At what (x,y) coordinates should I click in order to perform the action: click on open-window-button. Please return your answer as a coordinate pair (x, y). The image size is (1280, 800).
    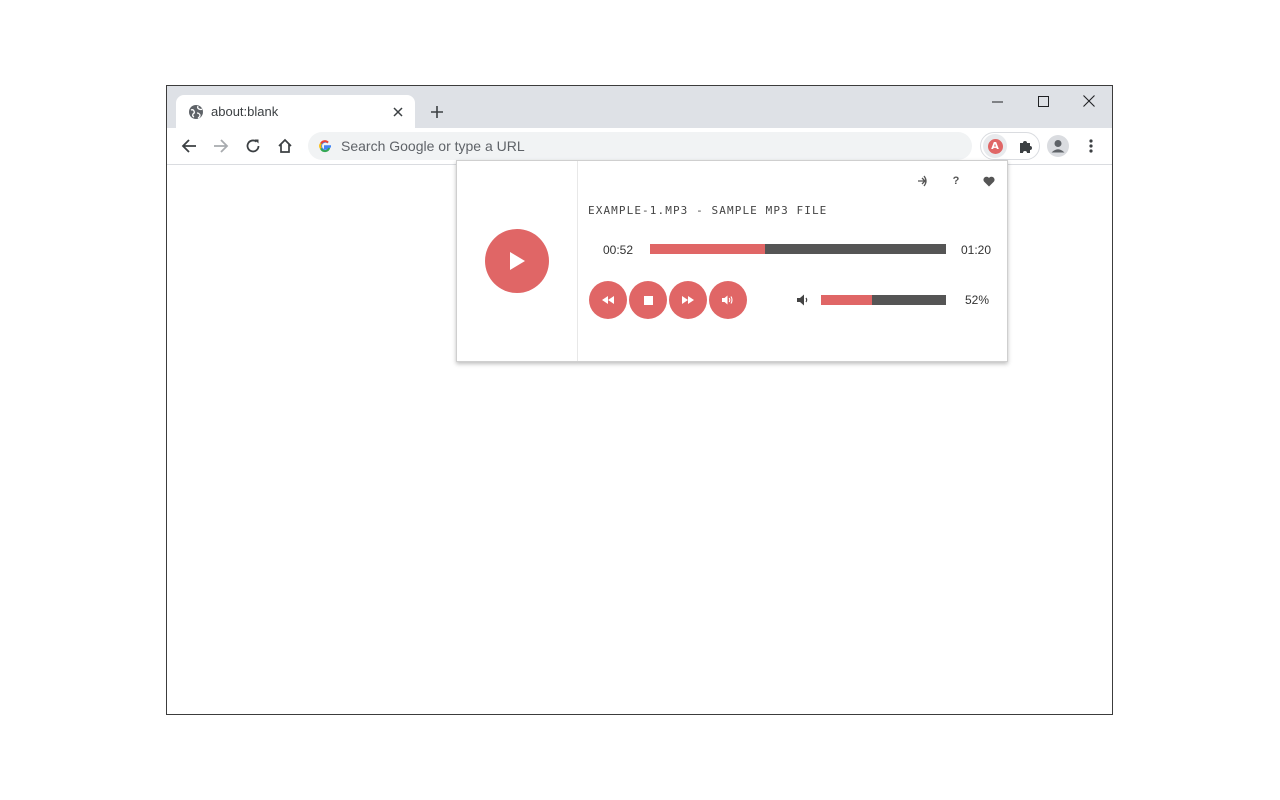
    Looking at the image, I should click on (923, 181).